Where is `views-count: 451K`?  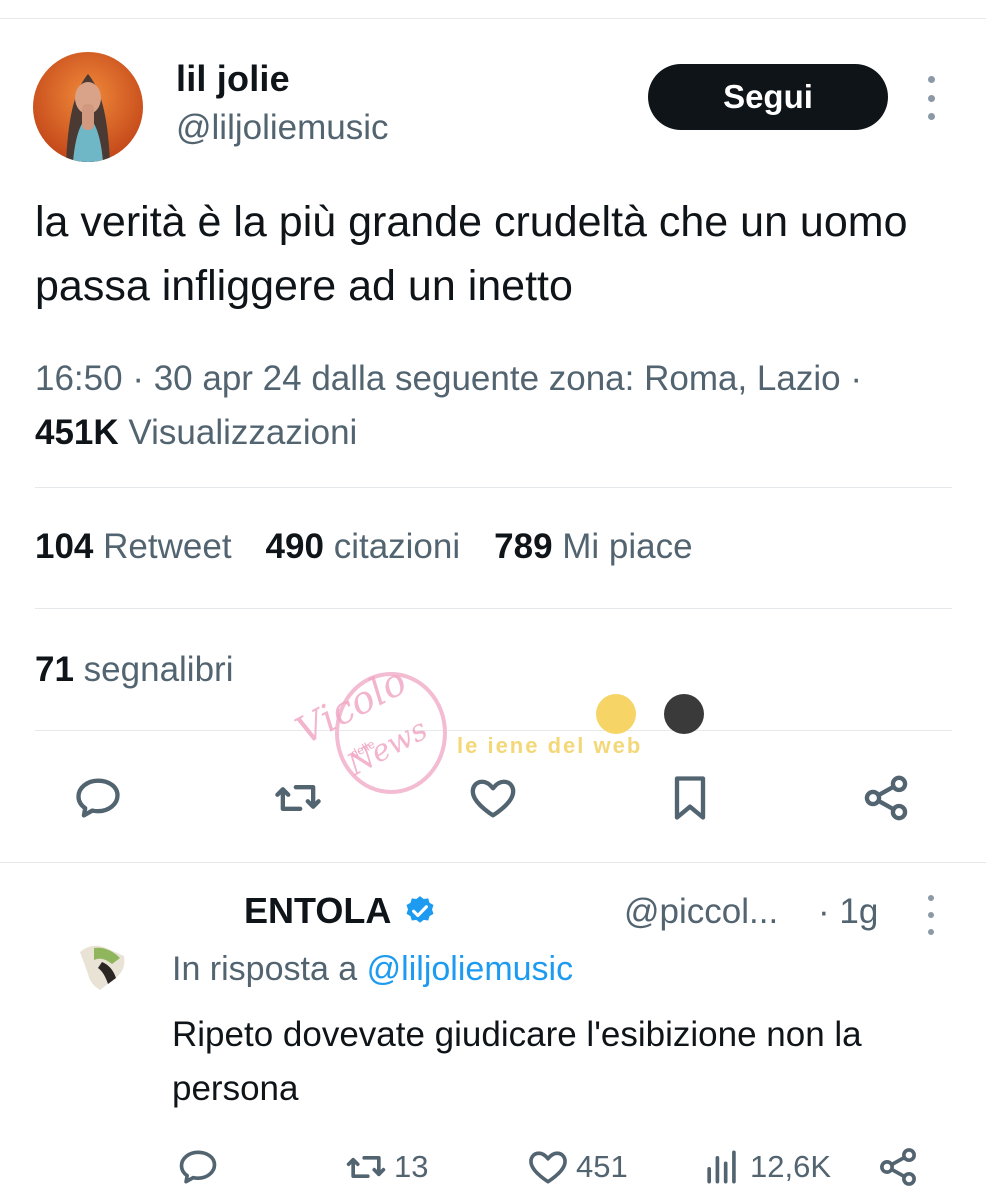
views-count: 451K is located at coordinates (77, 432).